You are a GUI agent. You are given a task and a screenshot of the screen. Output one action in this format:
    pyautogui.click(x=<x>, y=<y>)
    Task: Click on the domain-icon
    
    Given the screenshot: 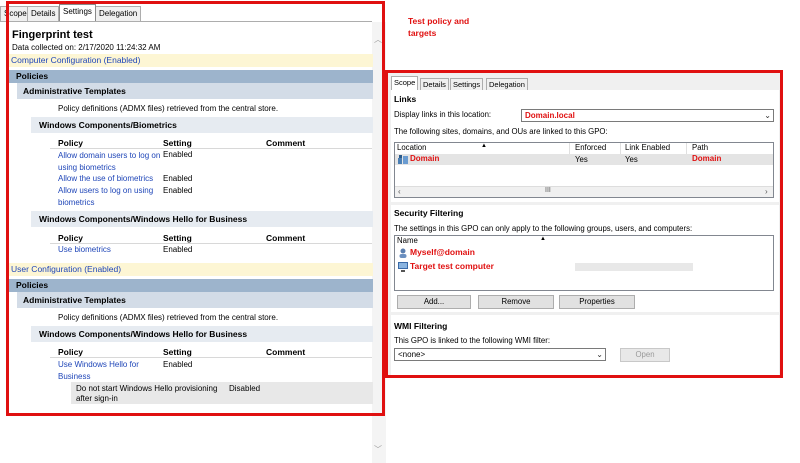 What is the action you would take?
    pyautogui.click(x=403, y=159)
    